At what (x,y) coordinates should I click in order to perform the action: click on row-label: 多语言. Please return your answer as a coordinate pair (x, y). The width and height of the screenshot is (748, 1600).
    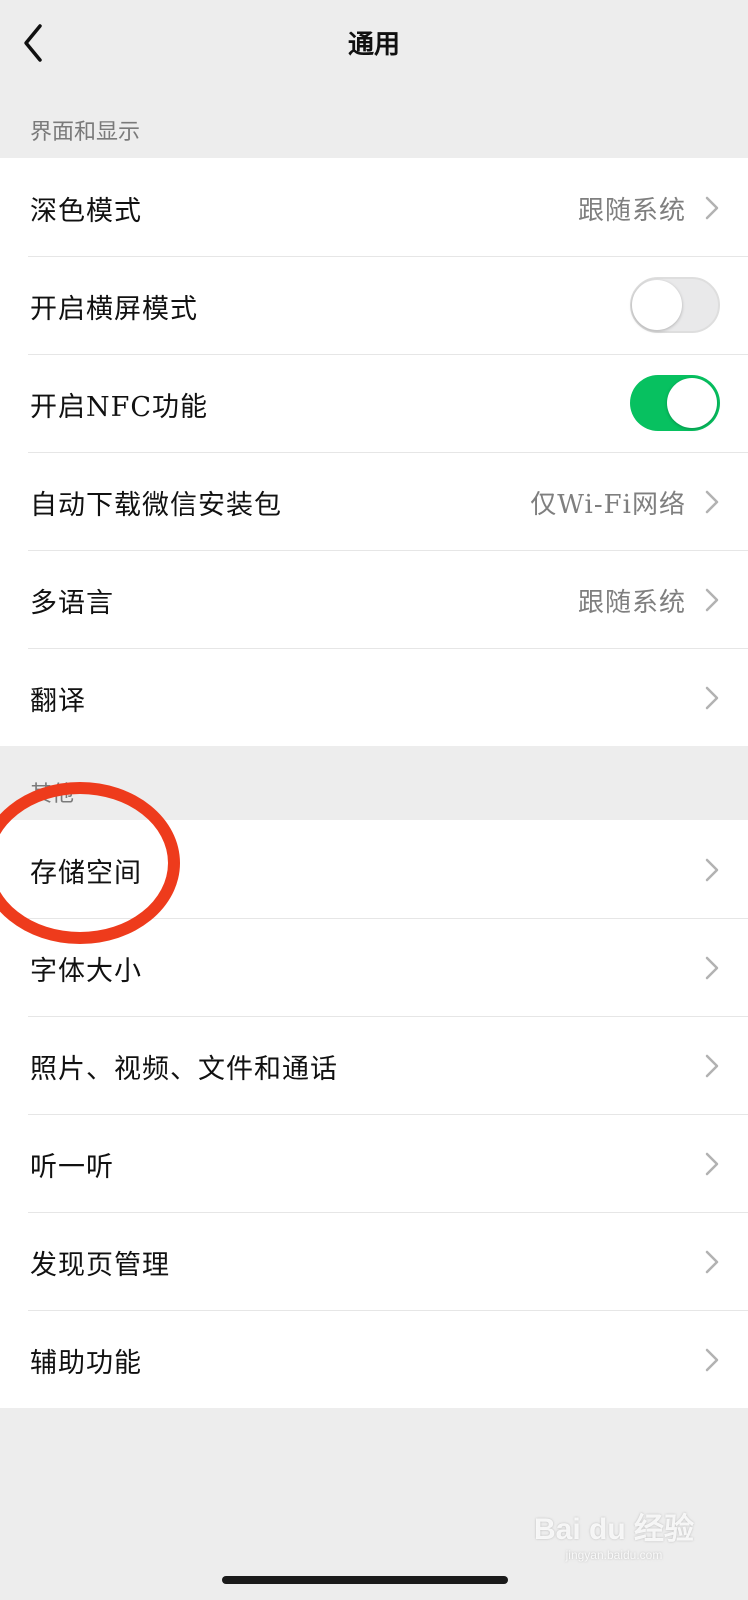
    Looking at the image, I should click on (72, 603).